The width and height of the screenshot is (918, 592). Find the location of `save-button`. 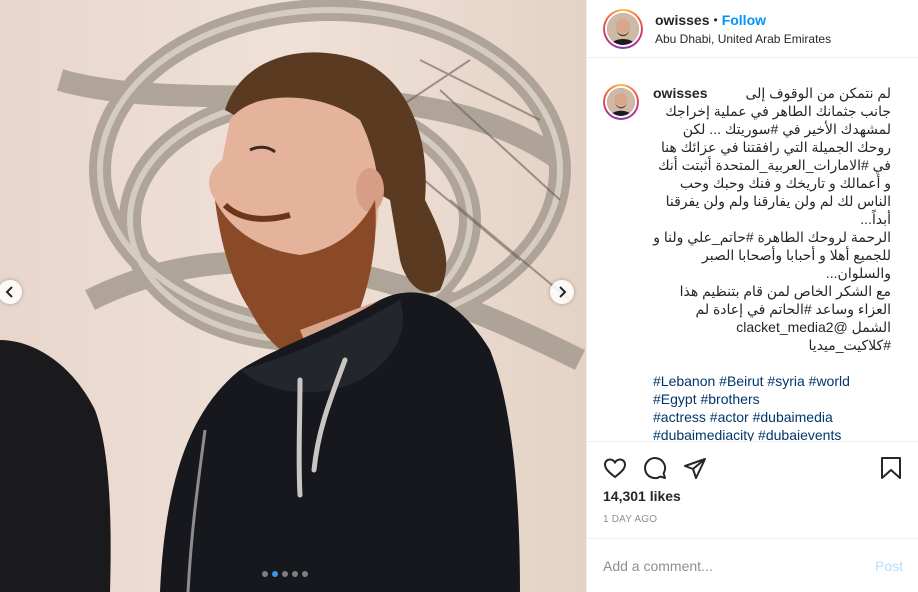

save-button is located at coordinates (891, 468).